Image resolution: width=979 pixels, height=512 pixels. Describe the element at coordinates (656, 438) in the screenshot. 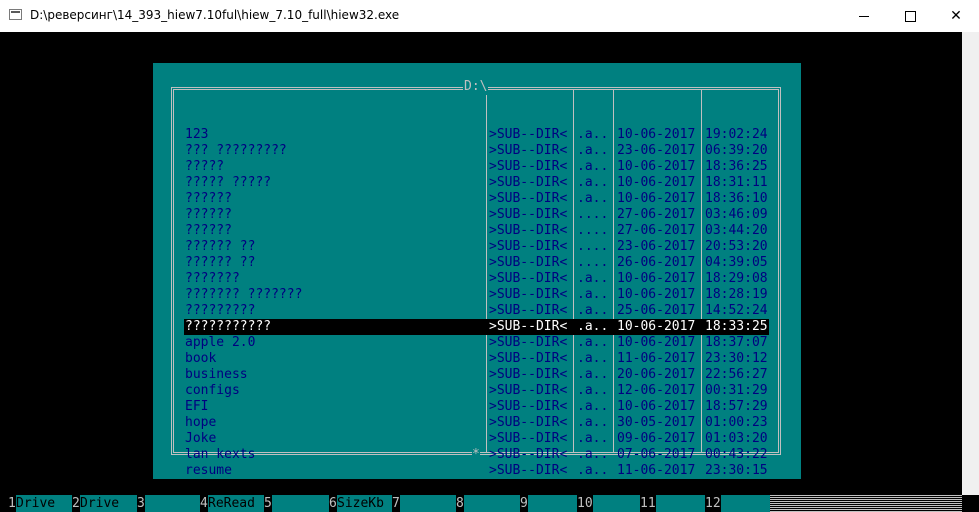

I see `file-date: 09-06-2017` at that location.